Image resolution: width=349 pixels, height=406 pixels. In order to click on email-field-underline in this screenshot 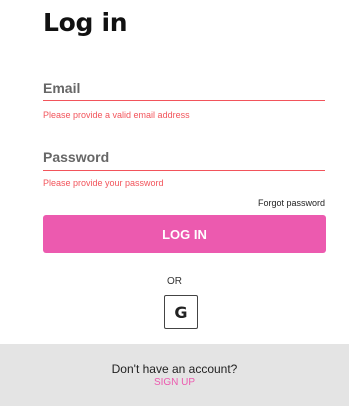, I will do `click(184, 100)`.